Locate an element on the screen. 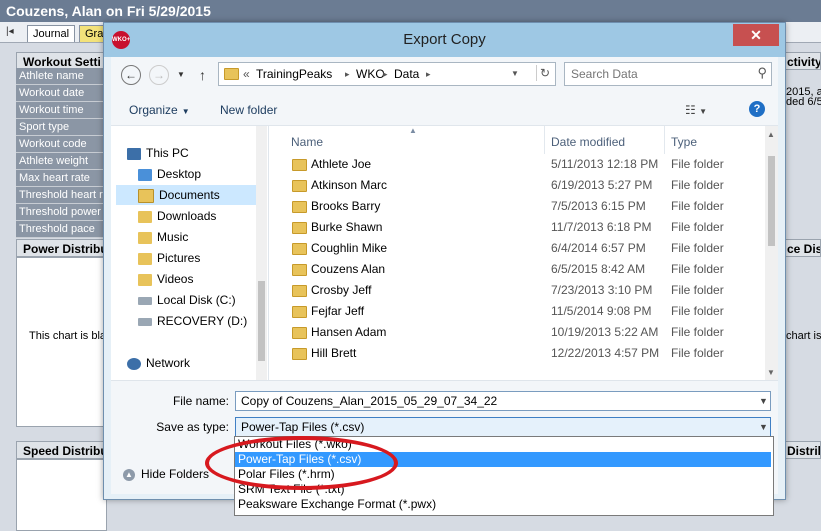 The height and width of the screenshot is (531, 821). file-date: 7/23/2013 3:10 PM is located at coordinates (602, 290).